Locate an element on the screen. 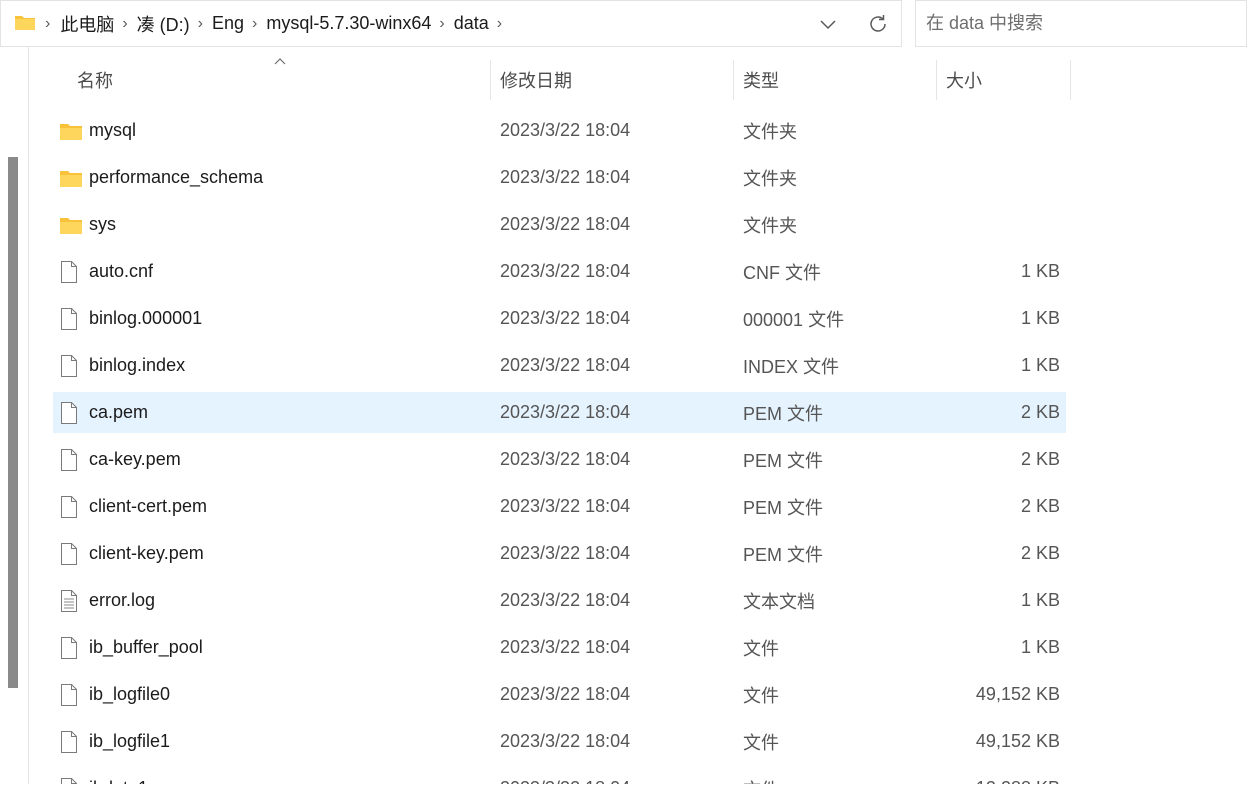 Image resolution: width=1247 pixels, height=812 pixels. table-row: binlog.index 2023/3/22 18:04 INDEX 文件 1 KB is located at coordinates (559, 365).